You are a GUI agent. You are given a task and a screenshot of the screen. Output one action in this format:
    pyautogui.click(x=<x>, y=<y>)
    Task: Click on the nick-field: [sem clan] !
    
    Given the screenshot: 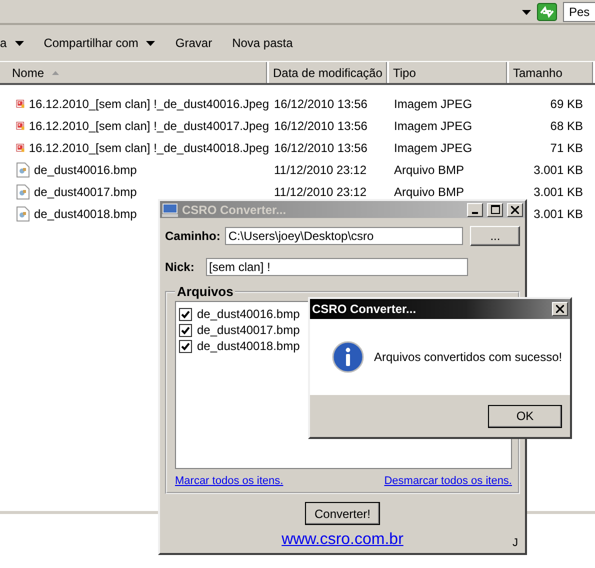 What is the action you would take?
    pyautogui.click(x=337, y=267)
    